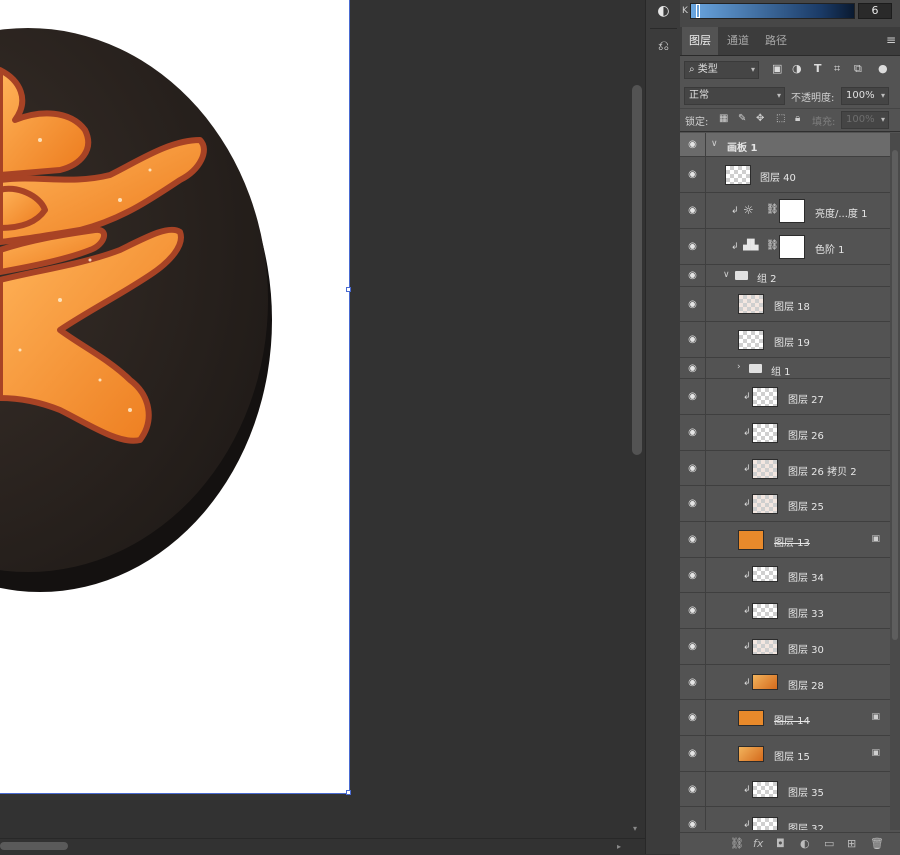 This screenshot has height=855, width=900. I want to click on brightness-icon: ☼, so click(748, 210).